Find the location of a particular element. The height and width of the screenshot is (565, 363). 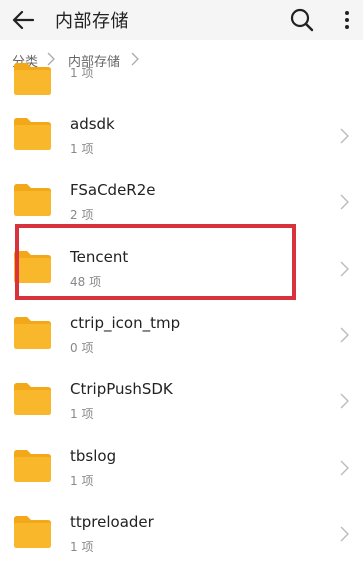

list-item: adsdk 1 项 is located at coordinates (181, 131).